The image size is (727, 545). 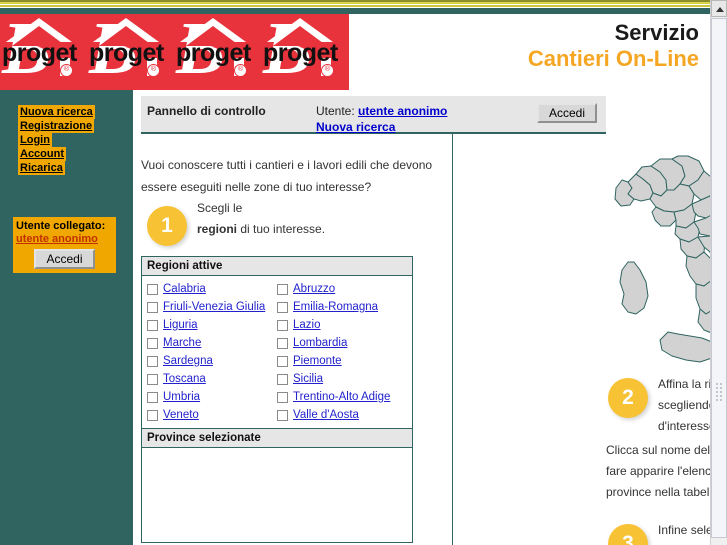 I want to click on region-link-sardegna: Sardegna, so click(x=188, y=361).